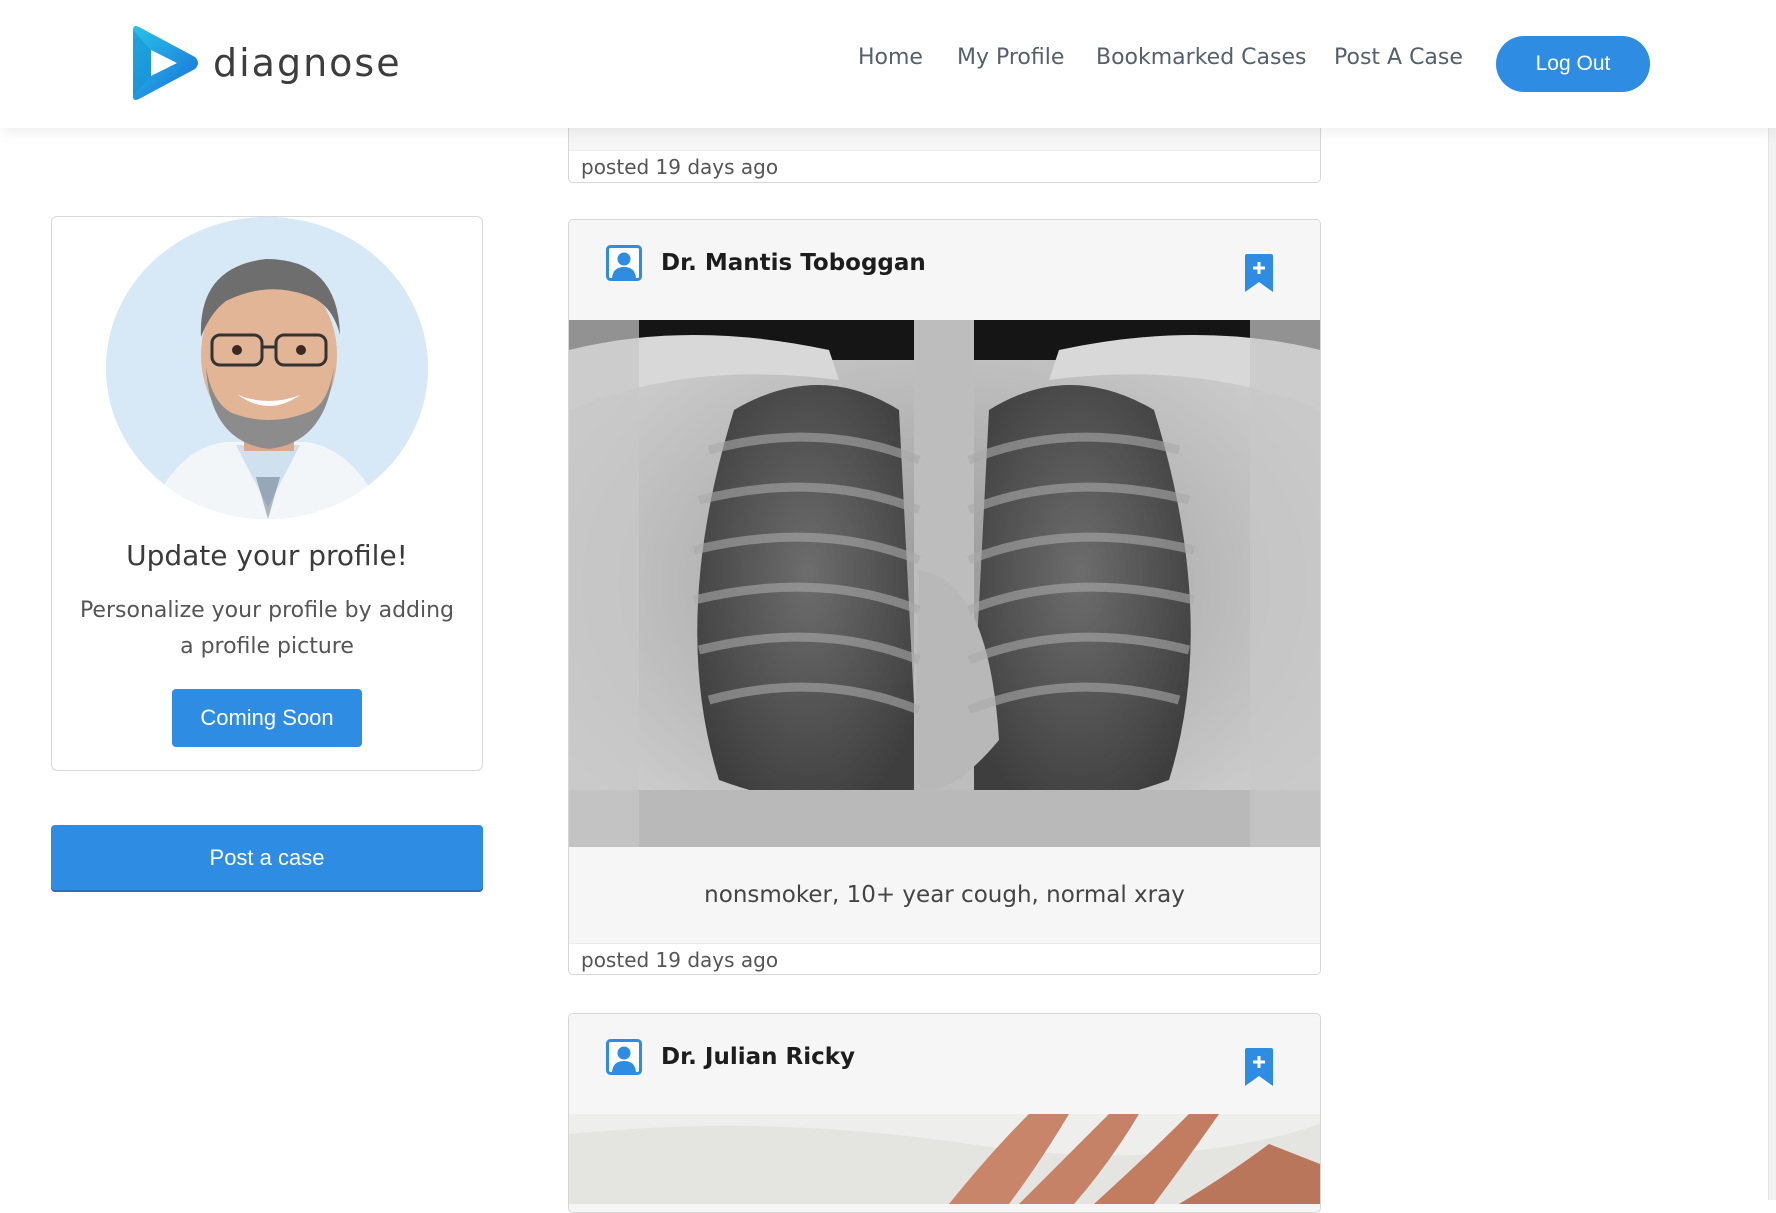  I want to click on nav-post-a-case: Post A Case, so click(1398, 57).